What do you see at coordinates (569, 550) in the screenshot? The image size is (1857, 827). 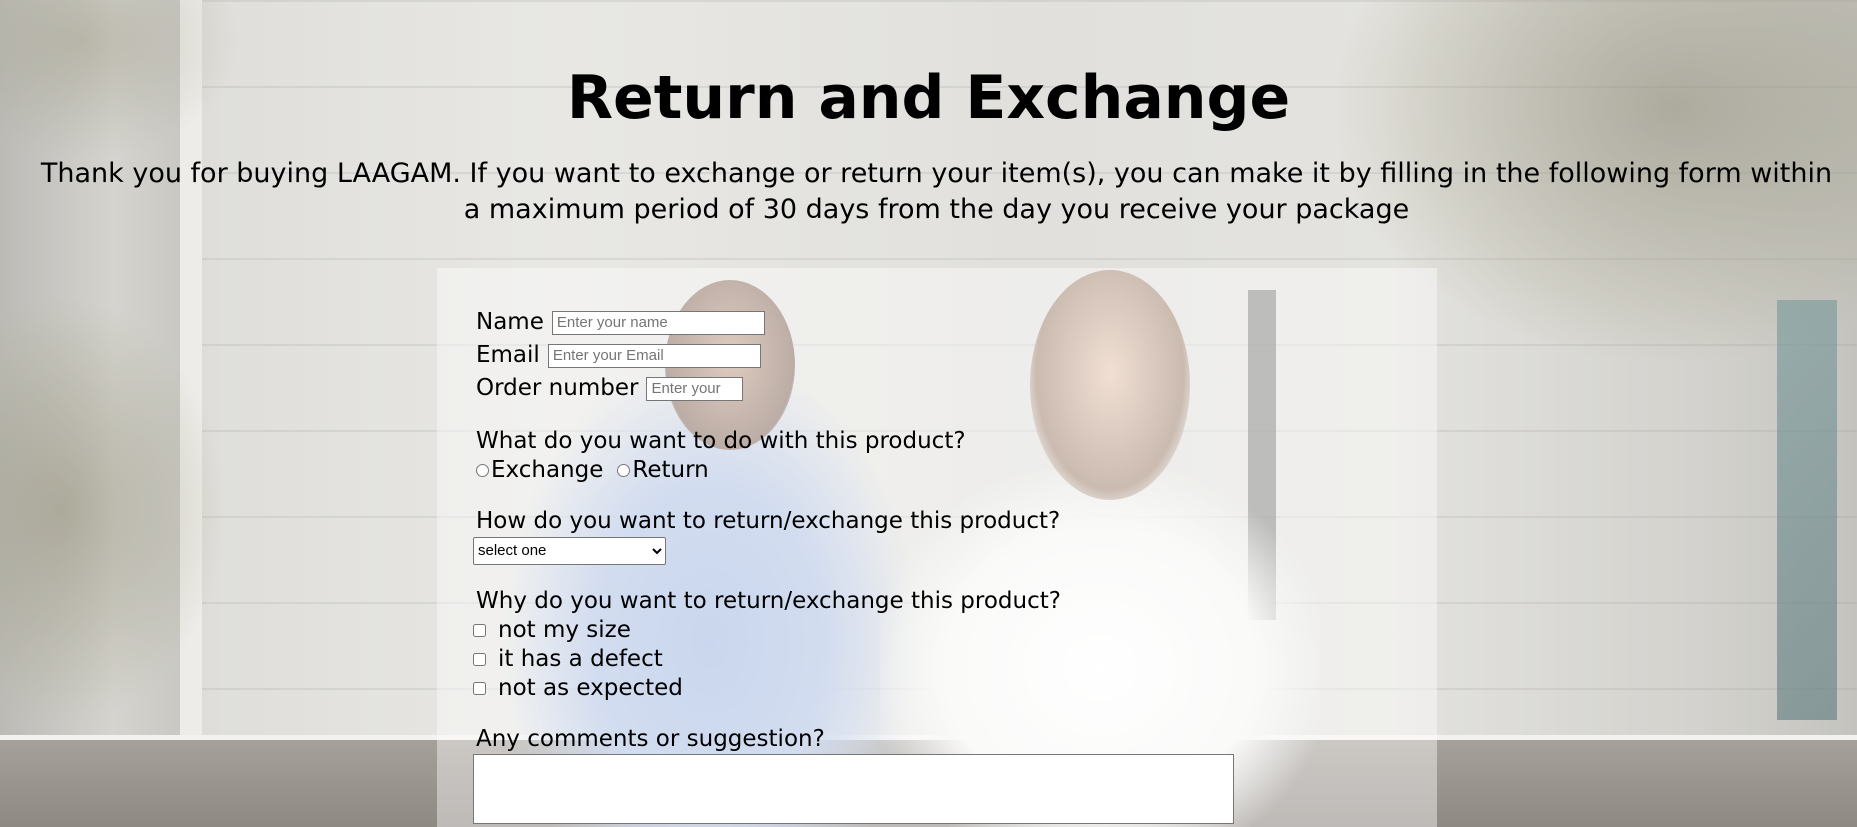 I see `method-select: select one` at bounding box center [569, 550].